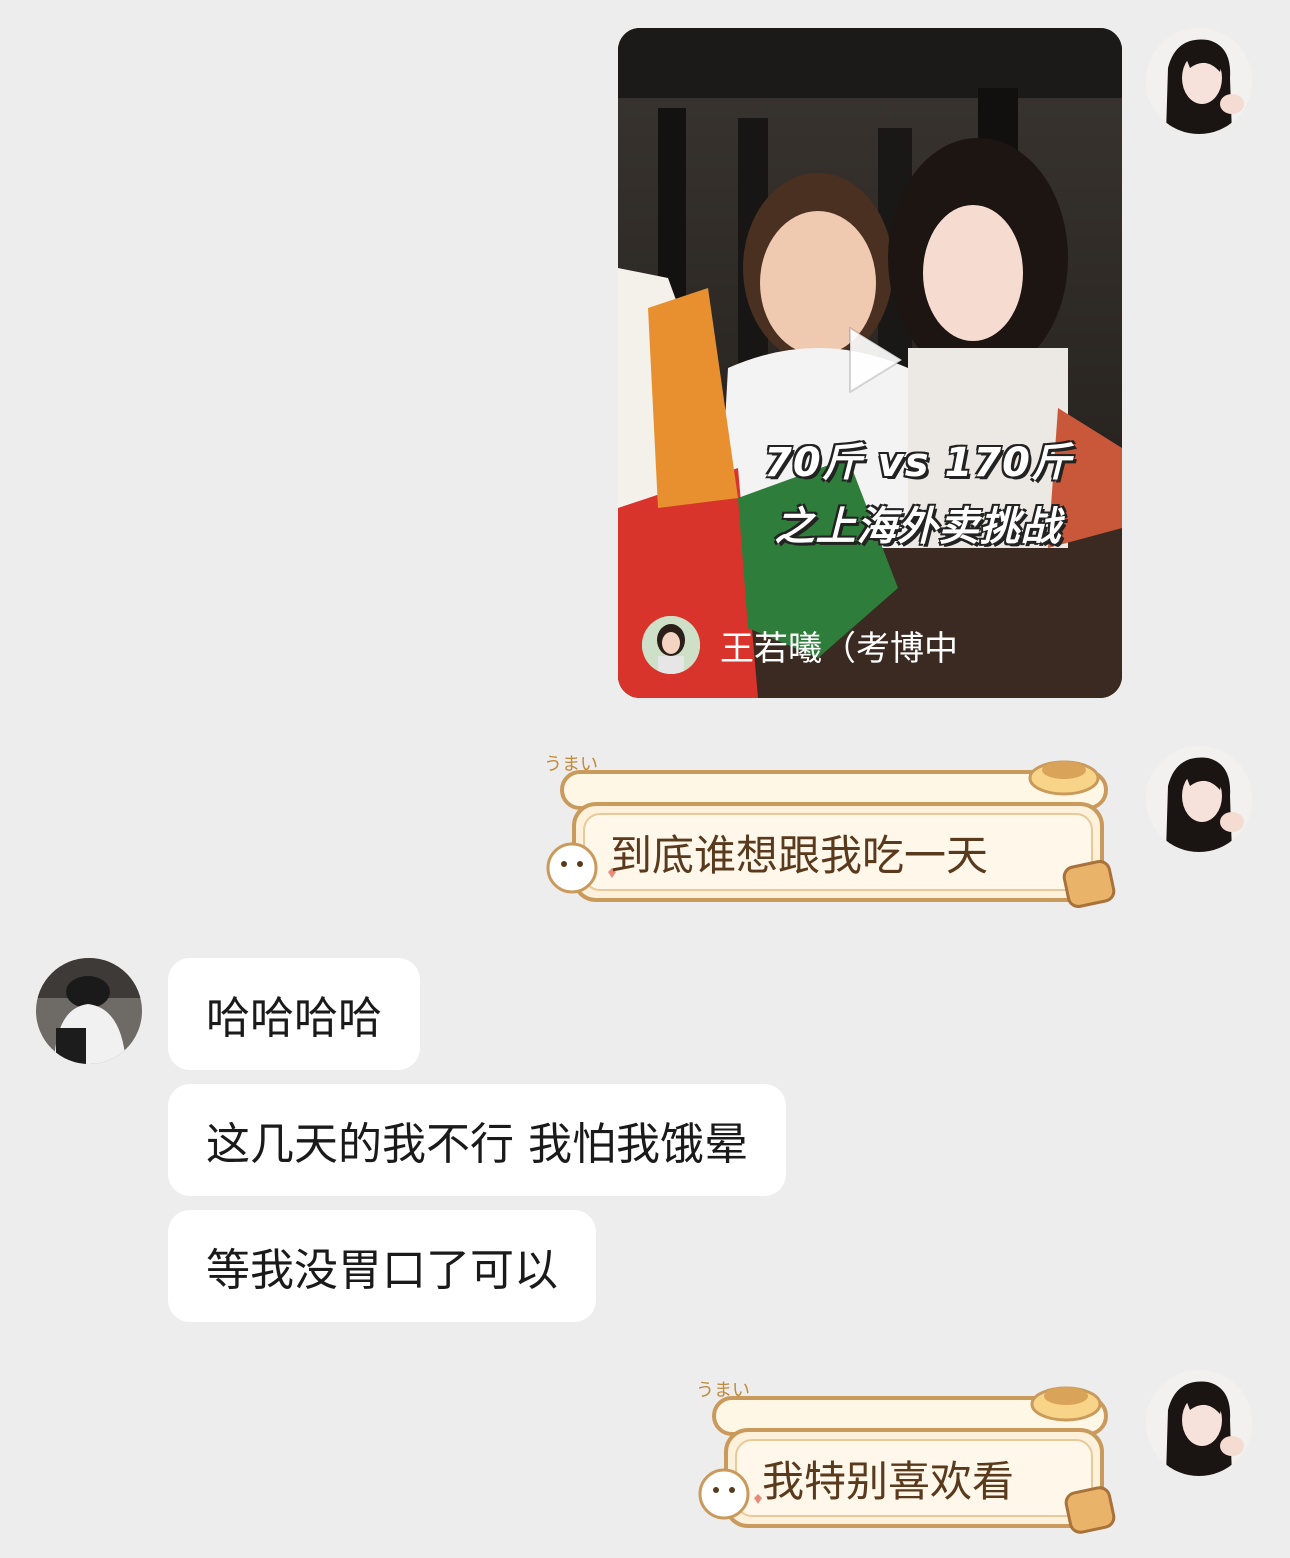  Describe the element at coordinates (918, 527) in the screenshot. I see `video-caption-line2: 之上海外卖挑战` at that location.